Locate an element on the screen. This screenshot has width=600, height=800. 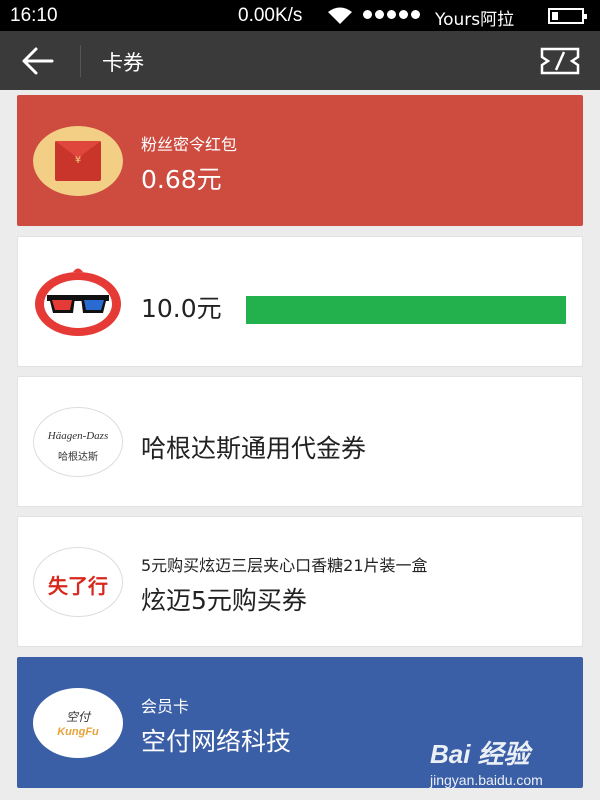
card-title: 哈根达斯通用代金券 is located at coordinates (254, 448).